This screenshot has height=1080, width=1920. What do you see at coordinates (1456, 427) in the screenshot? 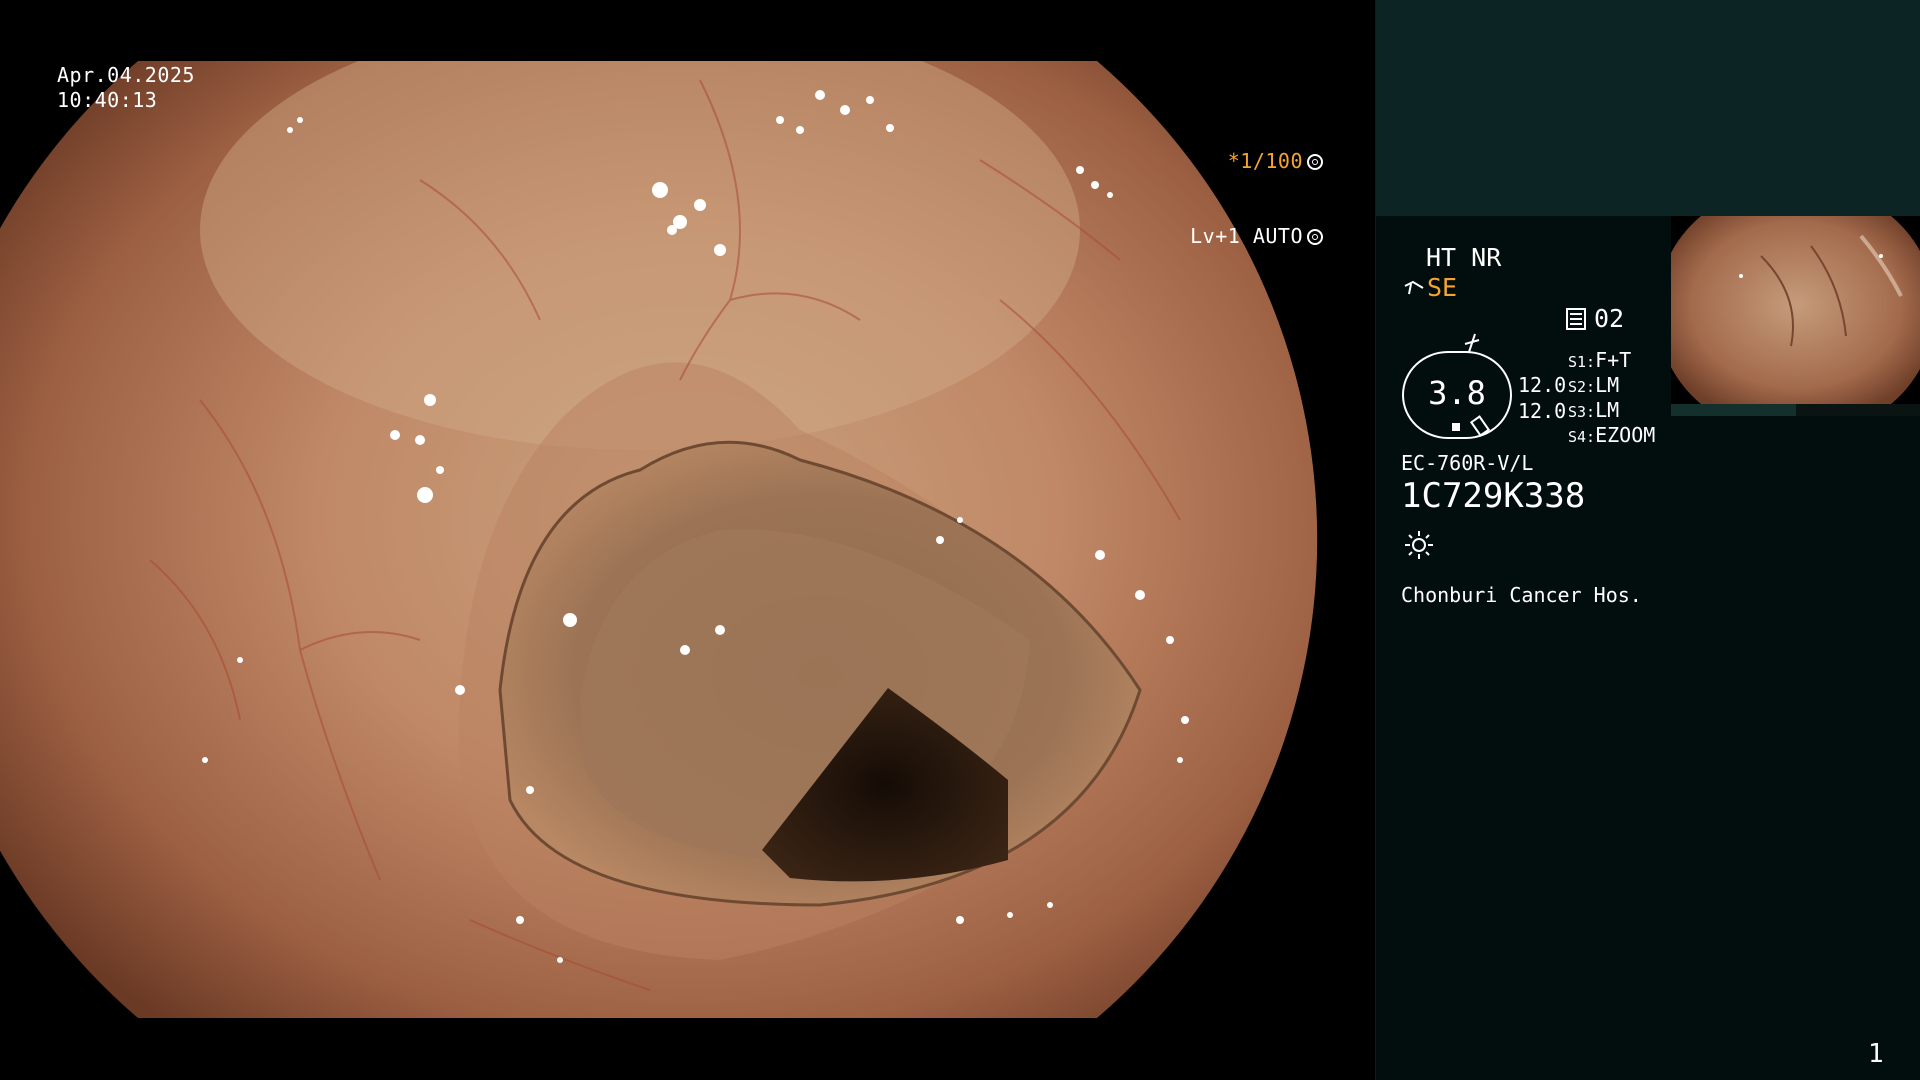
I see `zoom-indicator-mark` at bounding box center [1456, 427].